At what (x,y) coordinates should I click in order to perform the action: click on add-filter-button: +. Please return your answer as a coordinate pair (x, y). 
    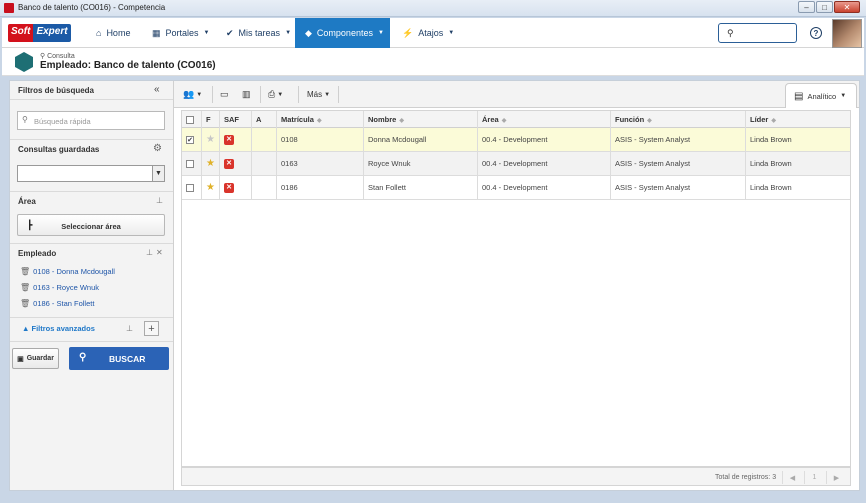
    Looking at the image, I should click on (151, 328).